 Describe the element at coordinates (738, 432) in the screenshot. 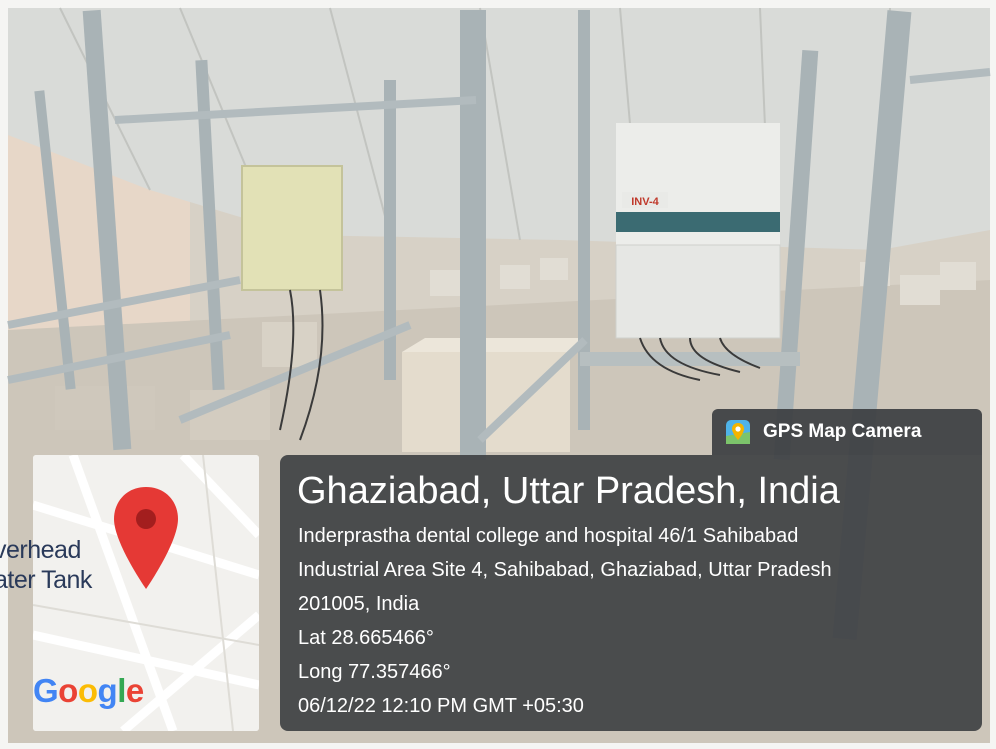

I see `map-pin-icon` at that location.